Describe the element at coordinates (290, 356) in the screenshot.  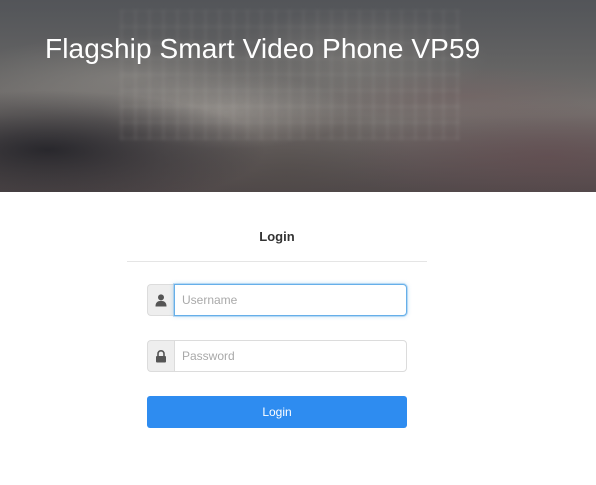
I see `password-input` at that location.